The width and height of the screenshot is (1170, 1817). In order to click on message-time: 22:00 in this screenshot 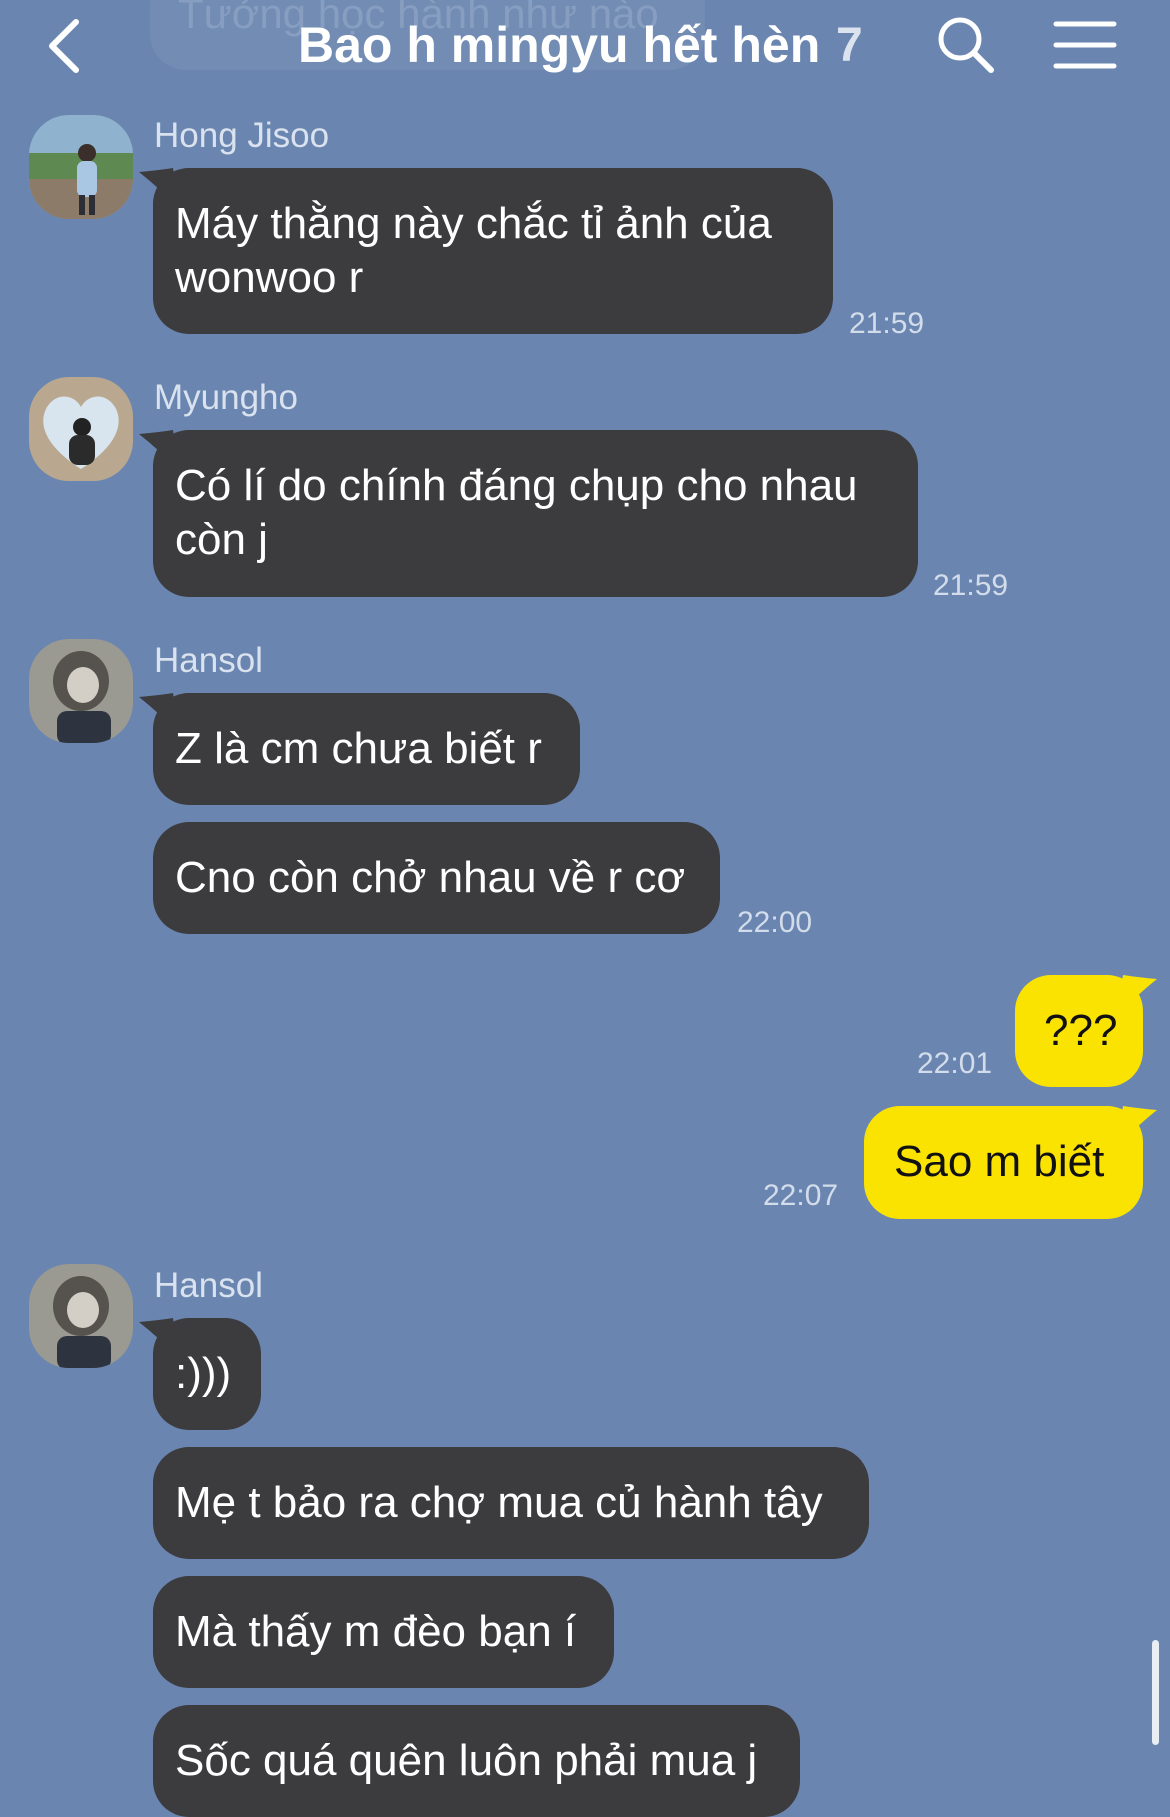, I will do `click(775, 922)`.